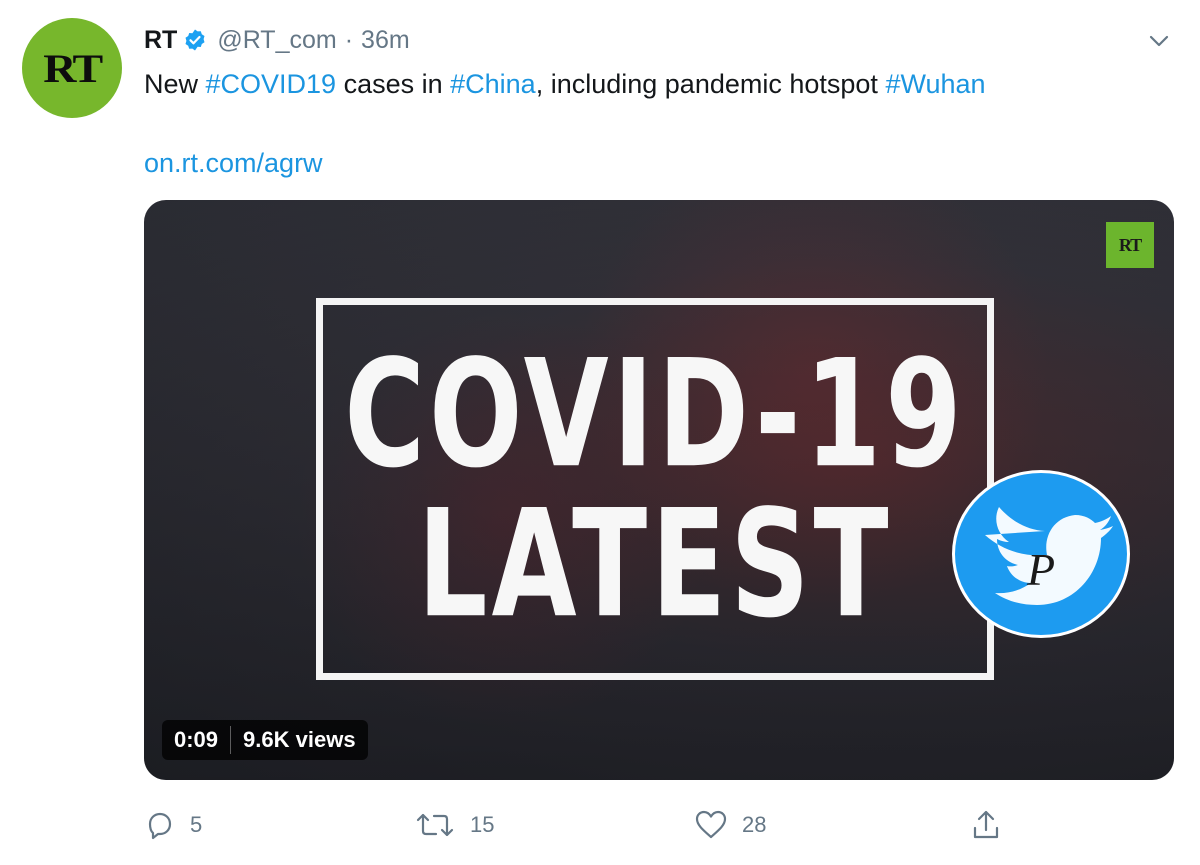 Image resolution: width=1200 pixels, height=865 pixels. Describe the element at coordinates (160, 40) in the screenshot. I see `display-name: RT` at that location.